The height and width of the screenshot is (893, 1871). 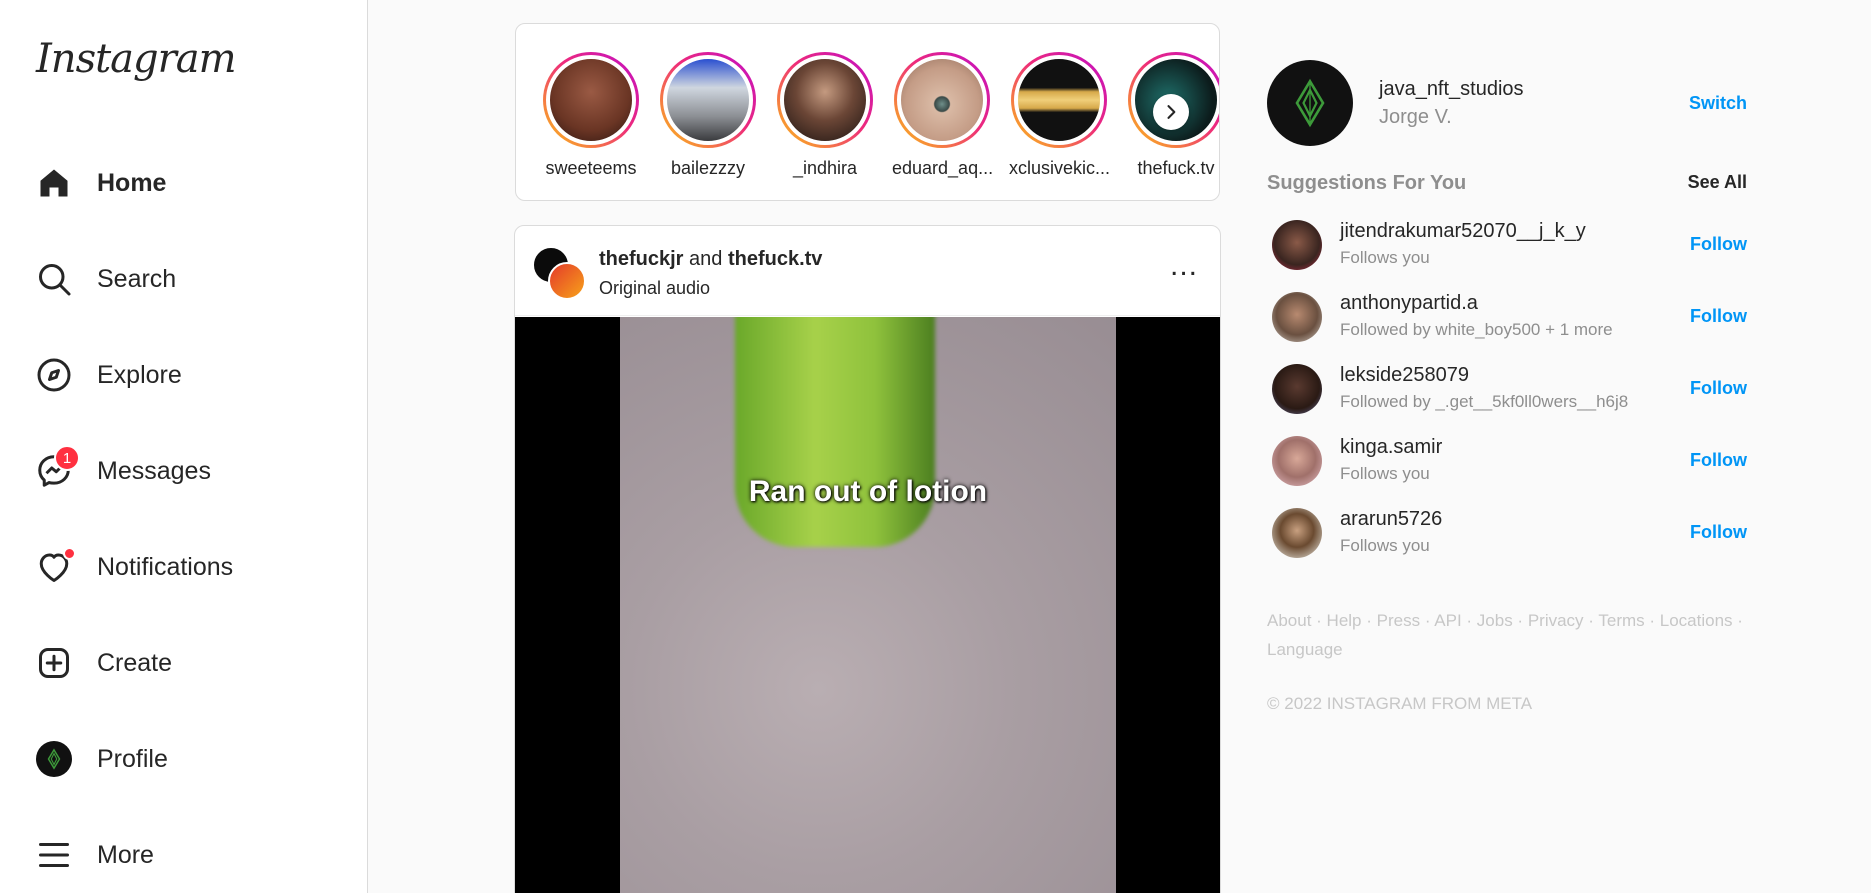 I want to click on video-content-image, so click(x=835, y=432).